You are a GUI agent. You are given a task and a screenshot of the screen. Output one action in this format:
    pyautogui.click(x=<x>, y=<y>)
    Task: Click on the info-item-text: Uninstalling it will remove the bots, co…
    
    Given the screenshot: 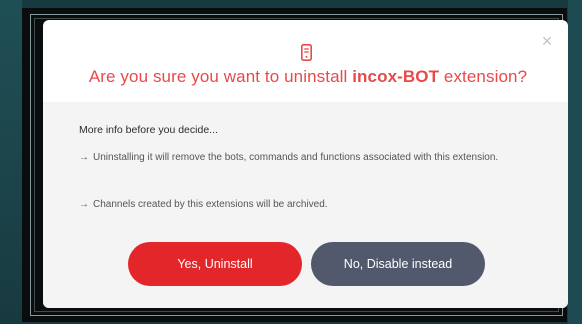 What is the action you would take?
    pyautogui.click(x=296, y=157)
    